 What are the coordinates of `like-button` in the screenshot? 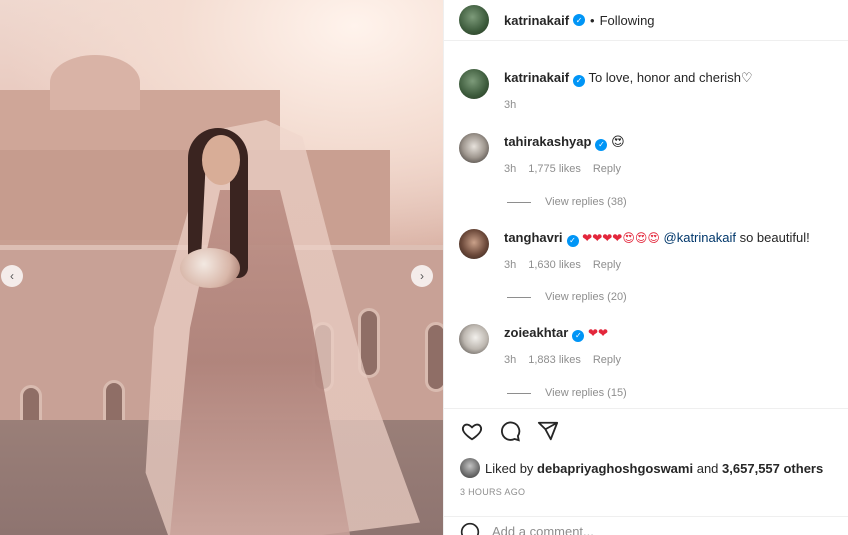 It's located at (472, 431).